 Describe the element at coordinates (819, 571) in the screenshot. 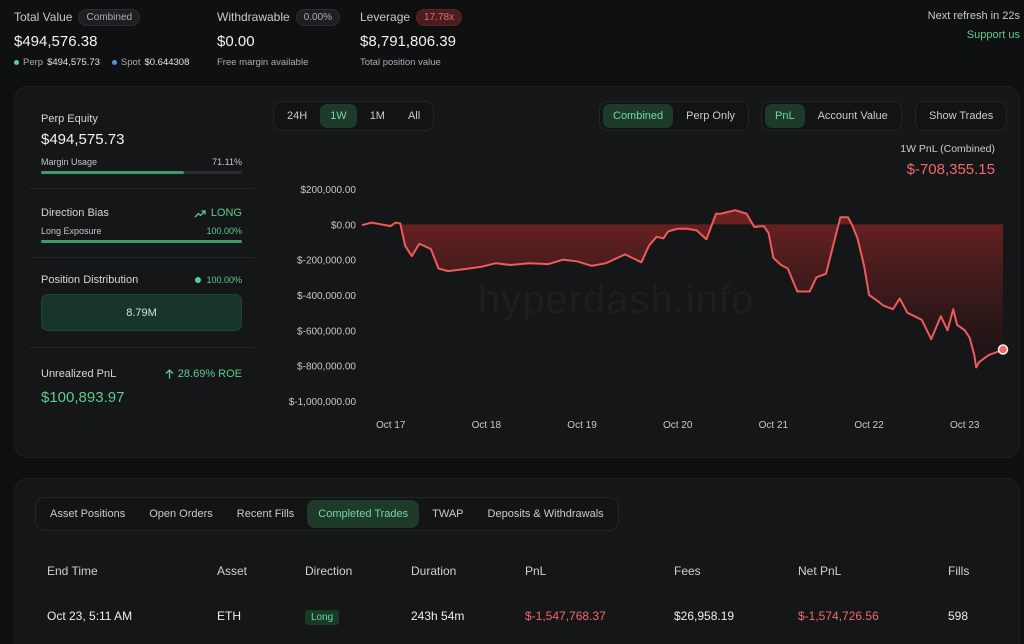

I see `column-header-net-pnl: Net PnL` at that location.